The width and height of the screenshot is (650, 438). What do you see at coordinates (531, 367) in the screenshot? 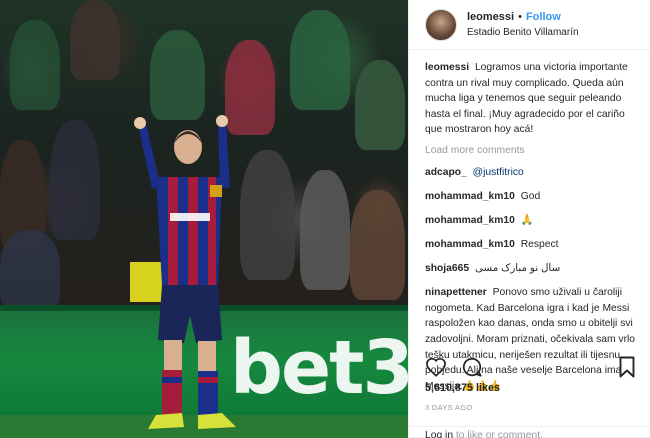
I see `action-bar` at bounding box center [531, 367].